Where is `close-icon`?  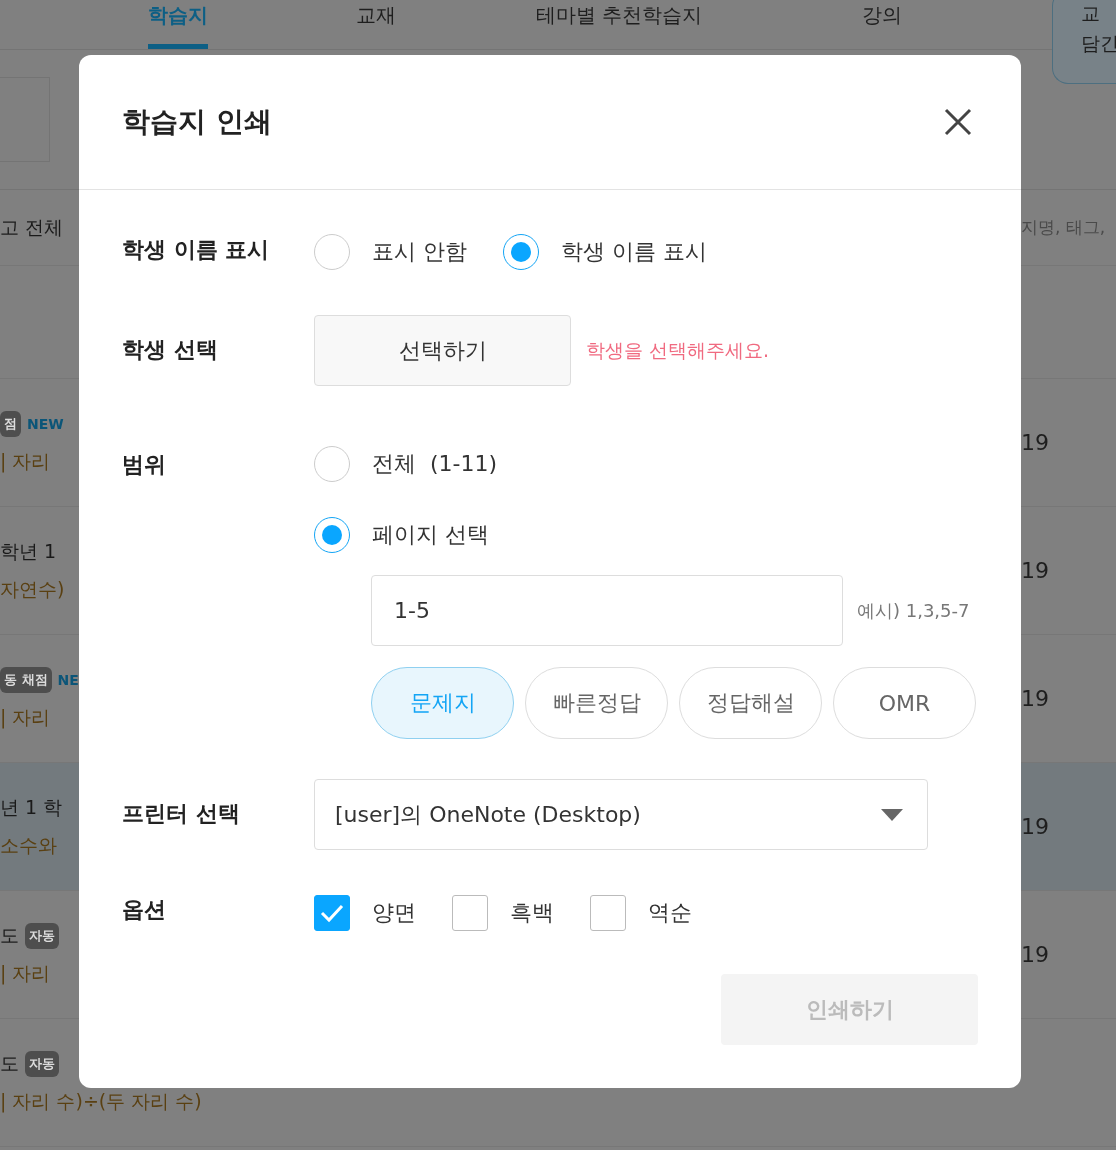 close-icon is located at coordinates (958, 122).